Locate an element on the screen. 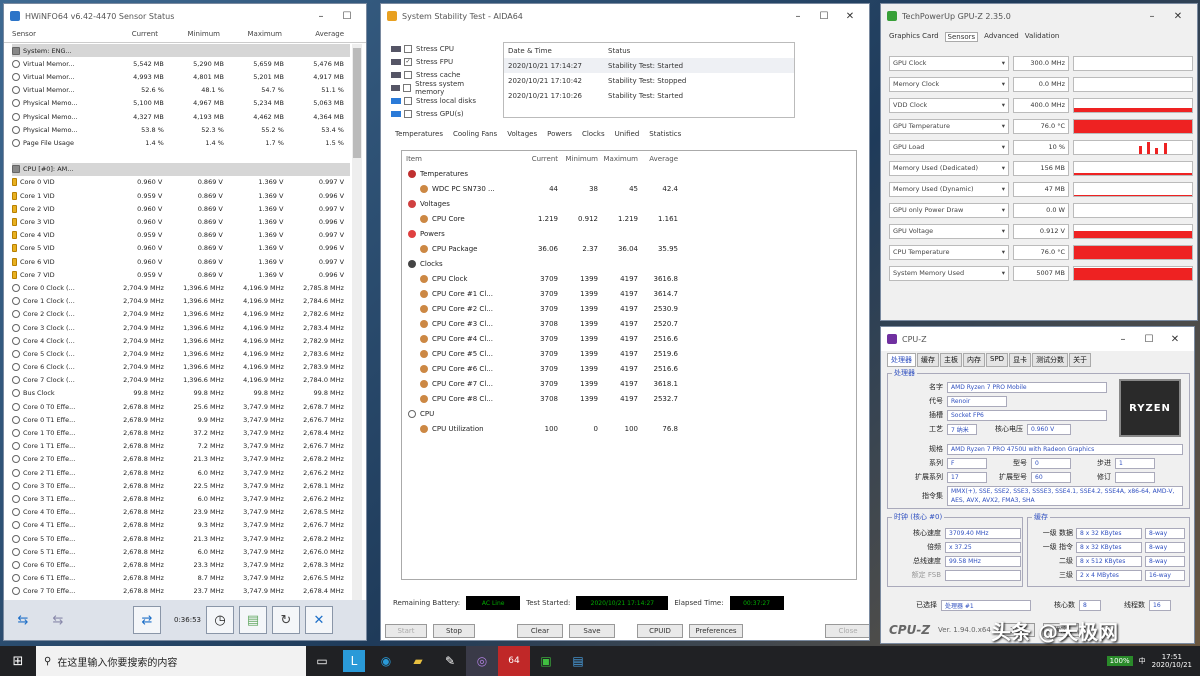  stats-row: CPU Core #7 Cl... 3709 1399 4197 3618.1 is located at coordinates (629, 383).